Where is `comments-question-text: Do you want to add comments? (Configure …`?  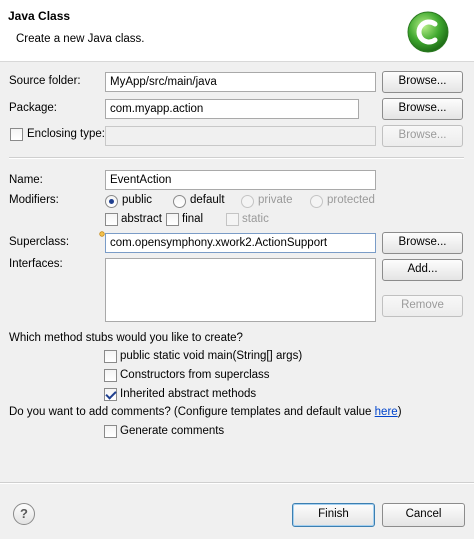 comments-question-text: Do you want to add comments? (Configure … is located at coordinates (192, 412).